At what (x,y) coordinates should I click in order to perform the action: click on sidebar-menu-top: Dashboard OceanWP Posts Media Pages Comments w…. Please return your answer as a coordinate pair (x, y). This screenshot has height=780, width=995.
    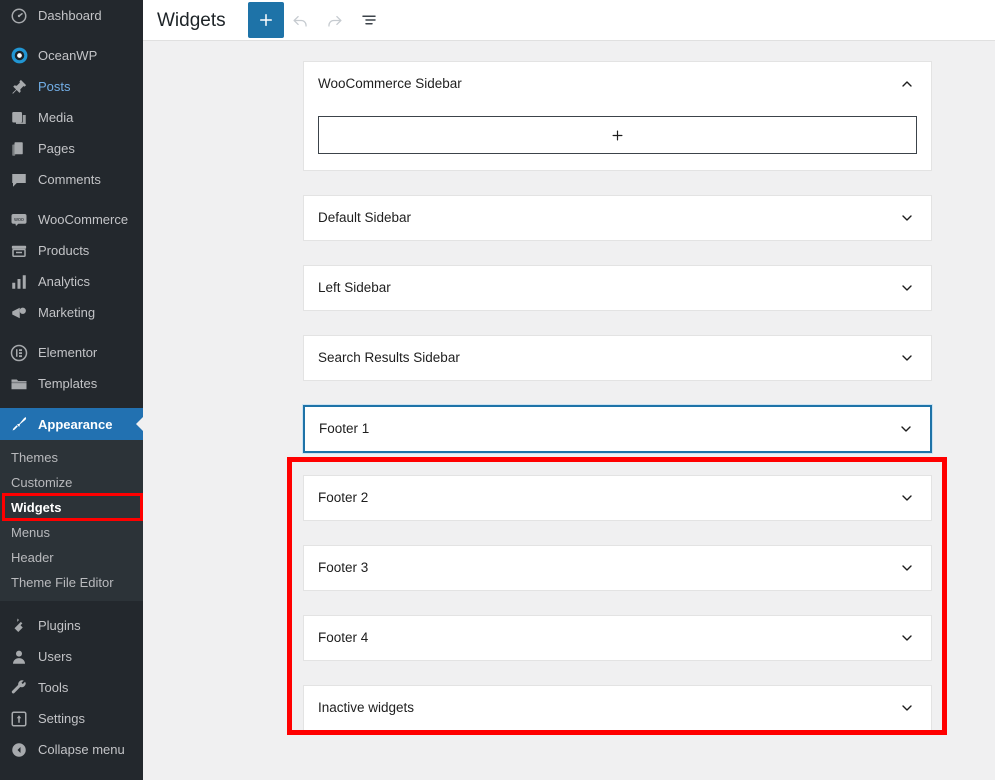
    Looking at the image, I should click on (71, 199).